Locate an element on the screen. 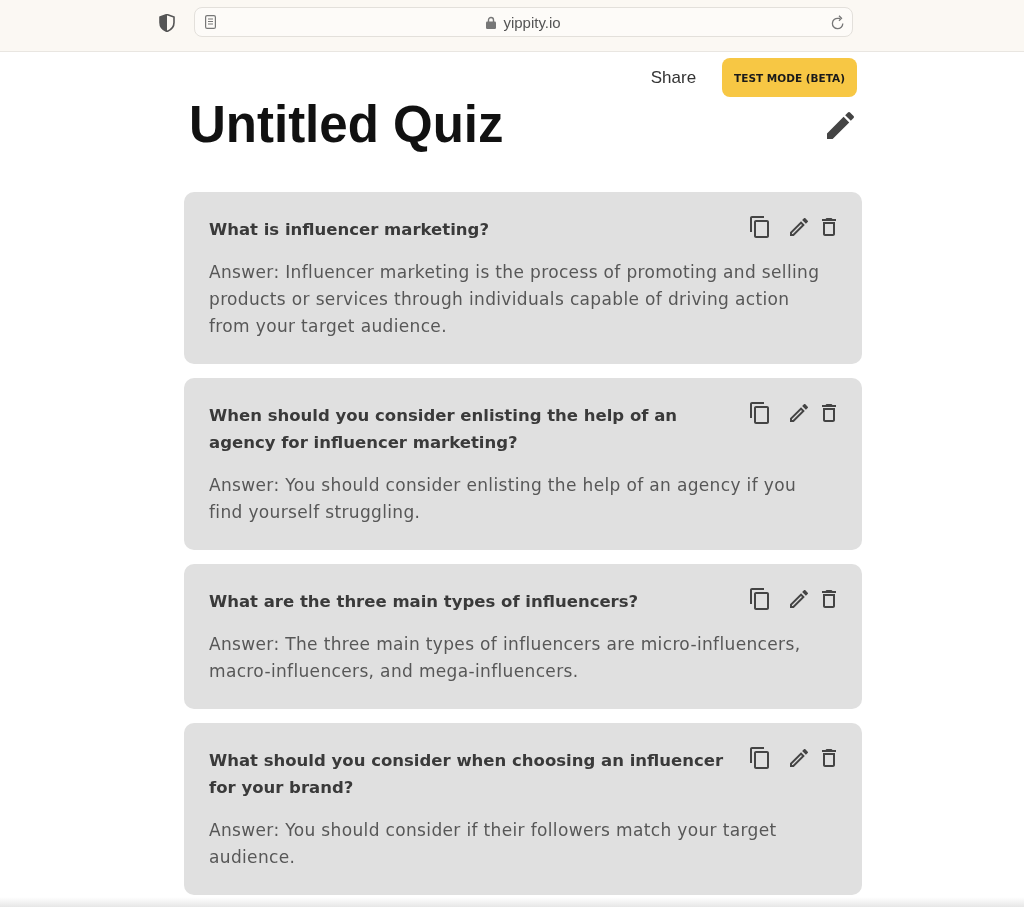 This screenshot has height=907, width=1024. test-mode-button: TEST MODE (BETA) is located at coordinates (789, 77).